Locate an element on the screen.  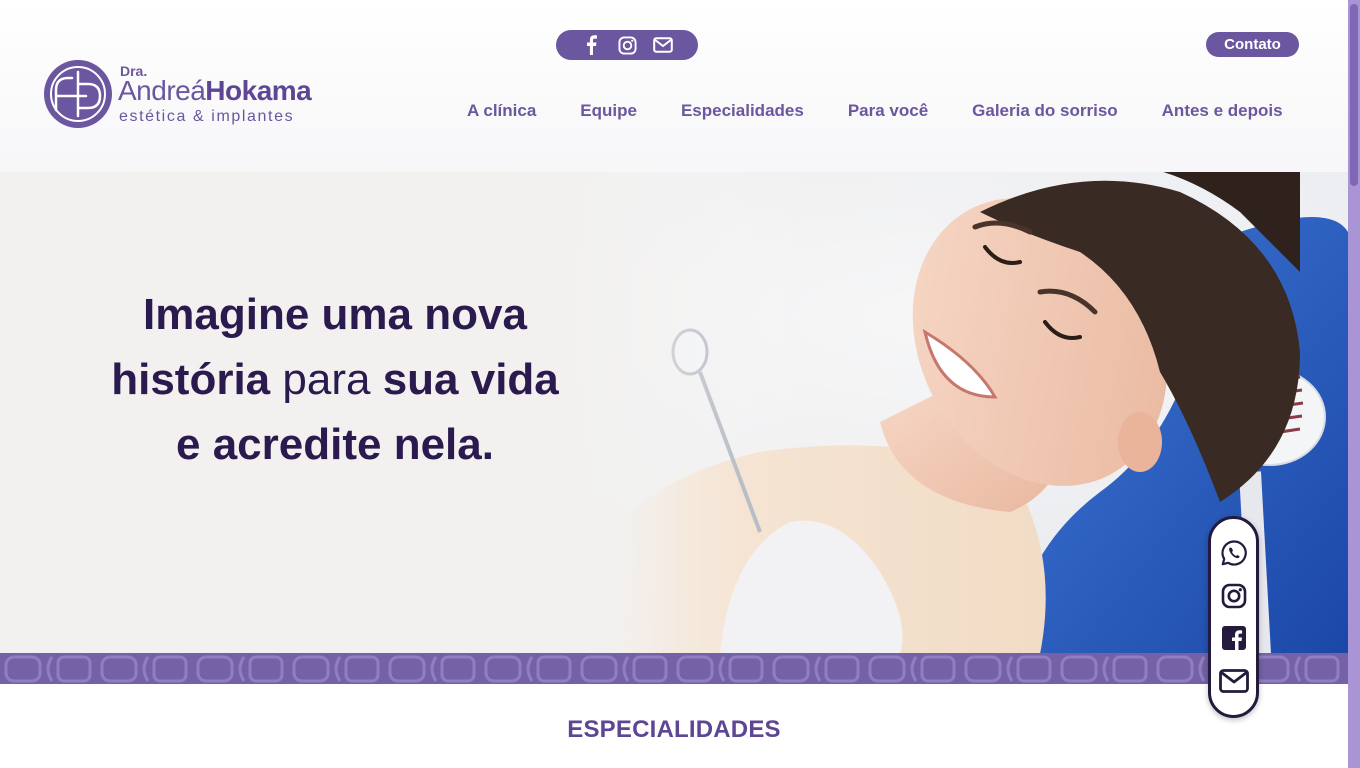
logo-name: AndreáHokama is located at coordinates (215, 90).